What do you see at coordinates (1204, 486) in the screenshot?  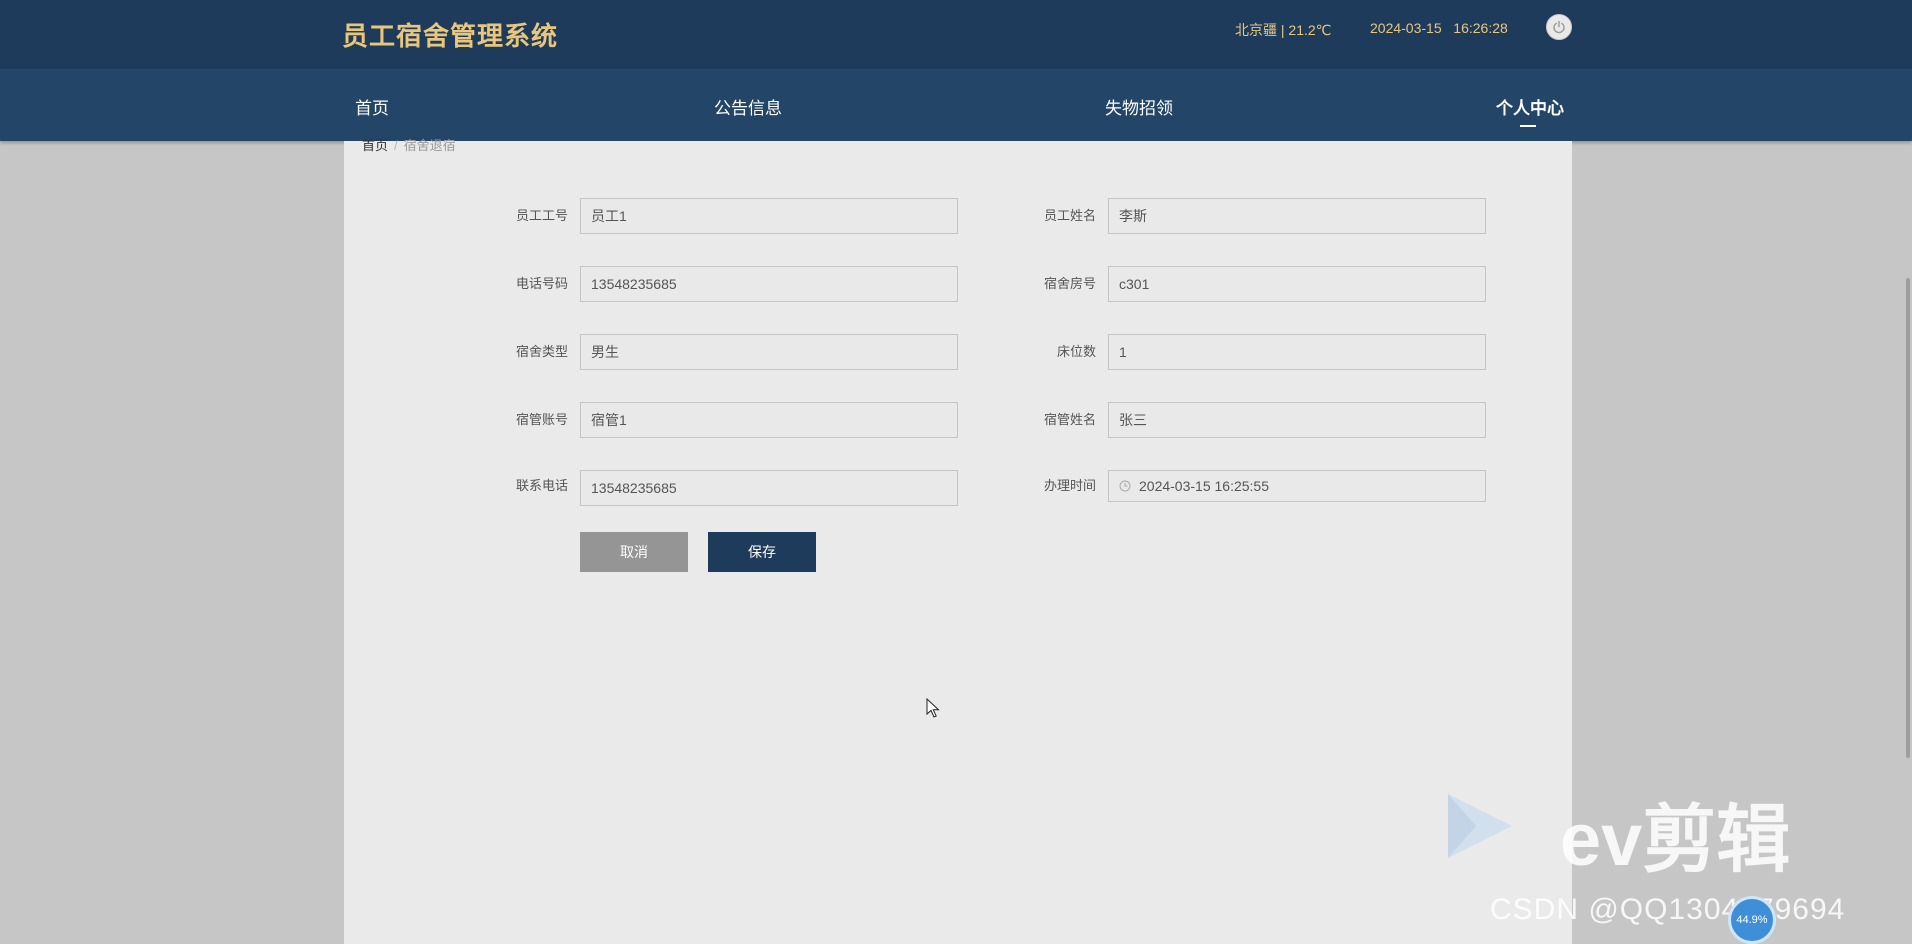 I see `process-time-value: 2024-03-15 16:25:55` at bounding box center [1204, 486].